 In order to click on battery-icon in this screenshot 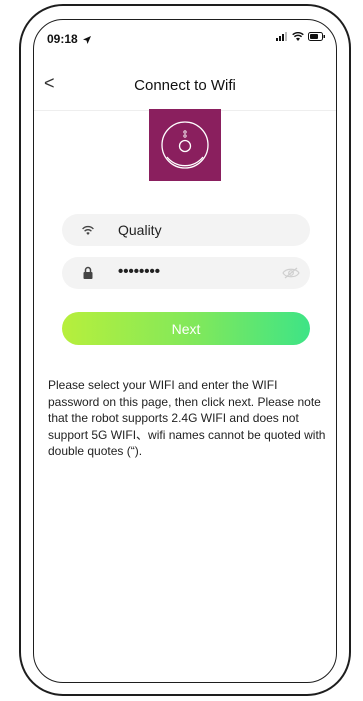, I will do `click(316, 36)`.